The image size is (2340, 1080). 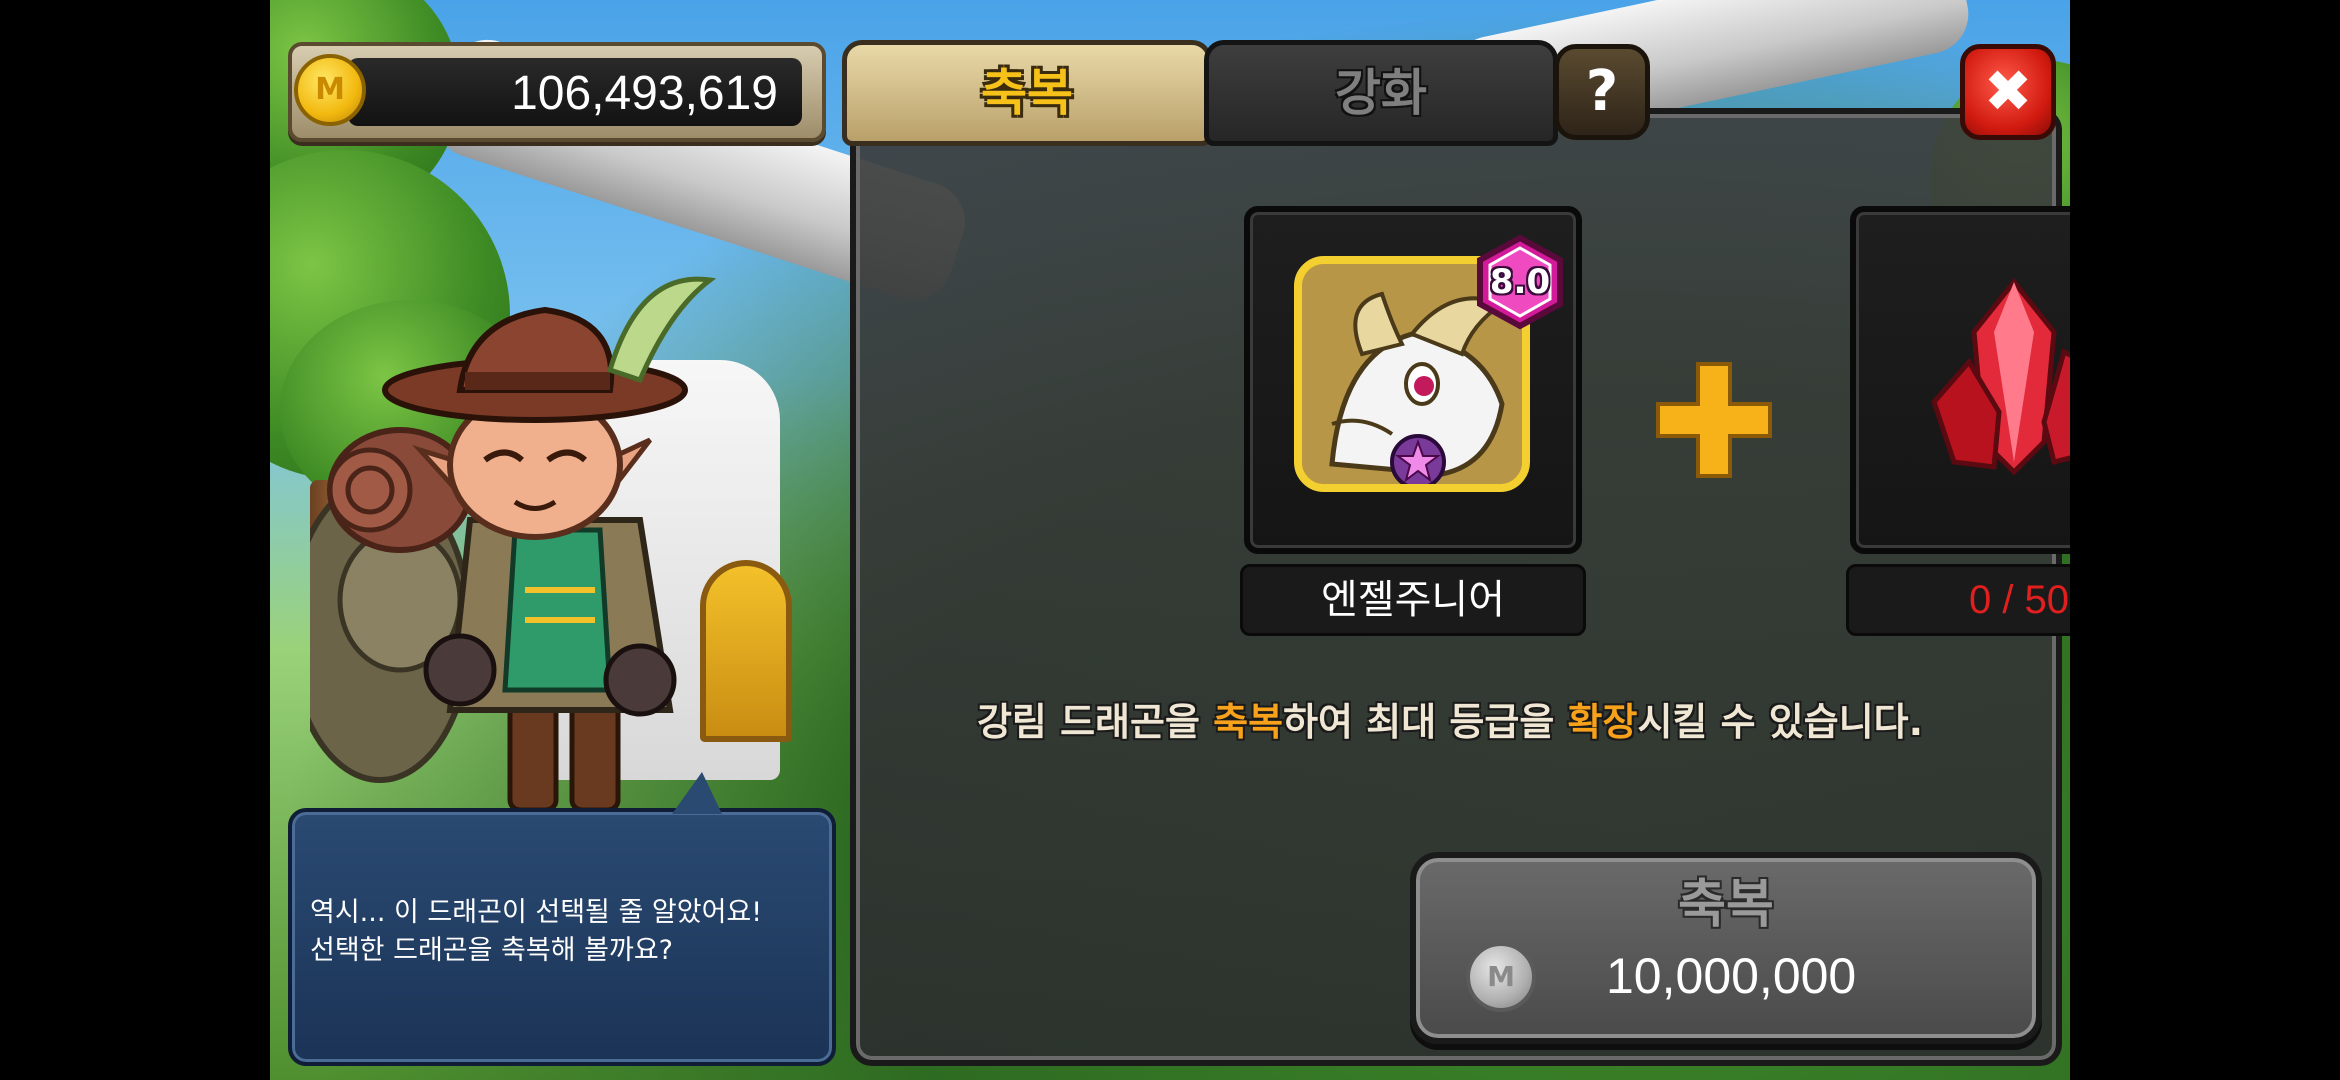 What do you see at coordinates (1413, 380) in the screenshot?
I see `dragon-slot: 8.0` at bounding box center [1413, 380].